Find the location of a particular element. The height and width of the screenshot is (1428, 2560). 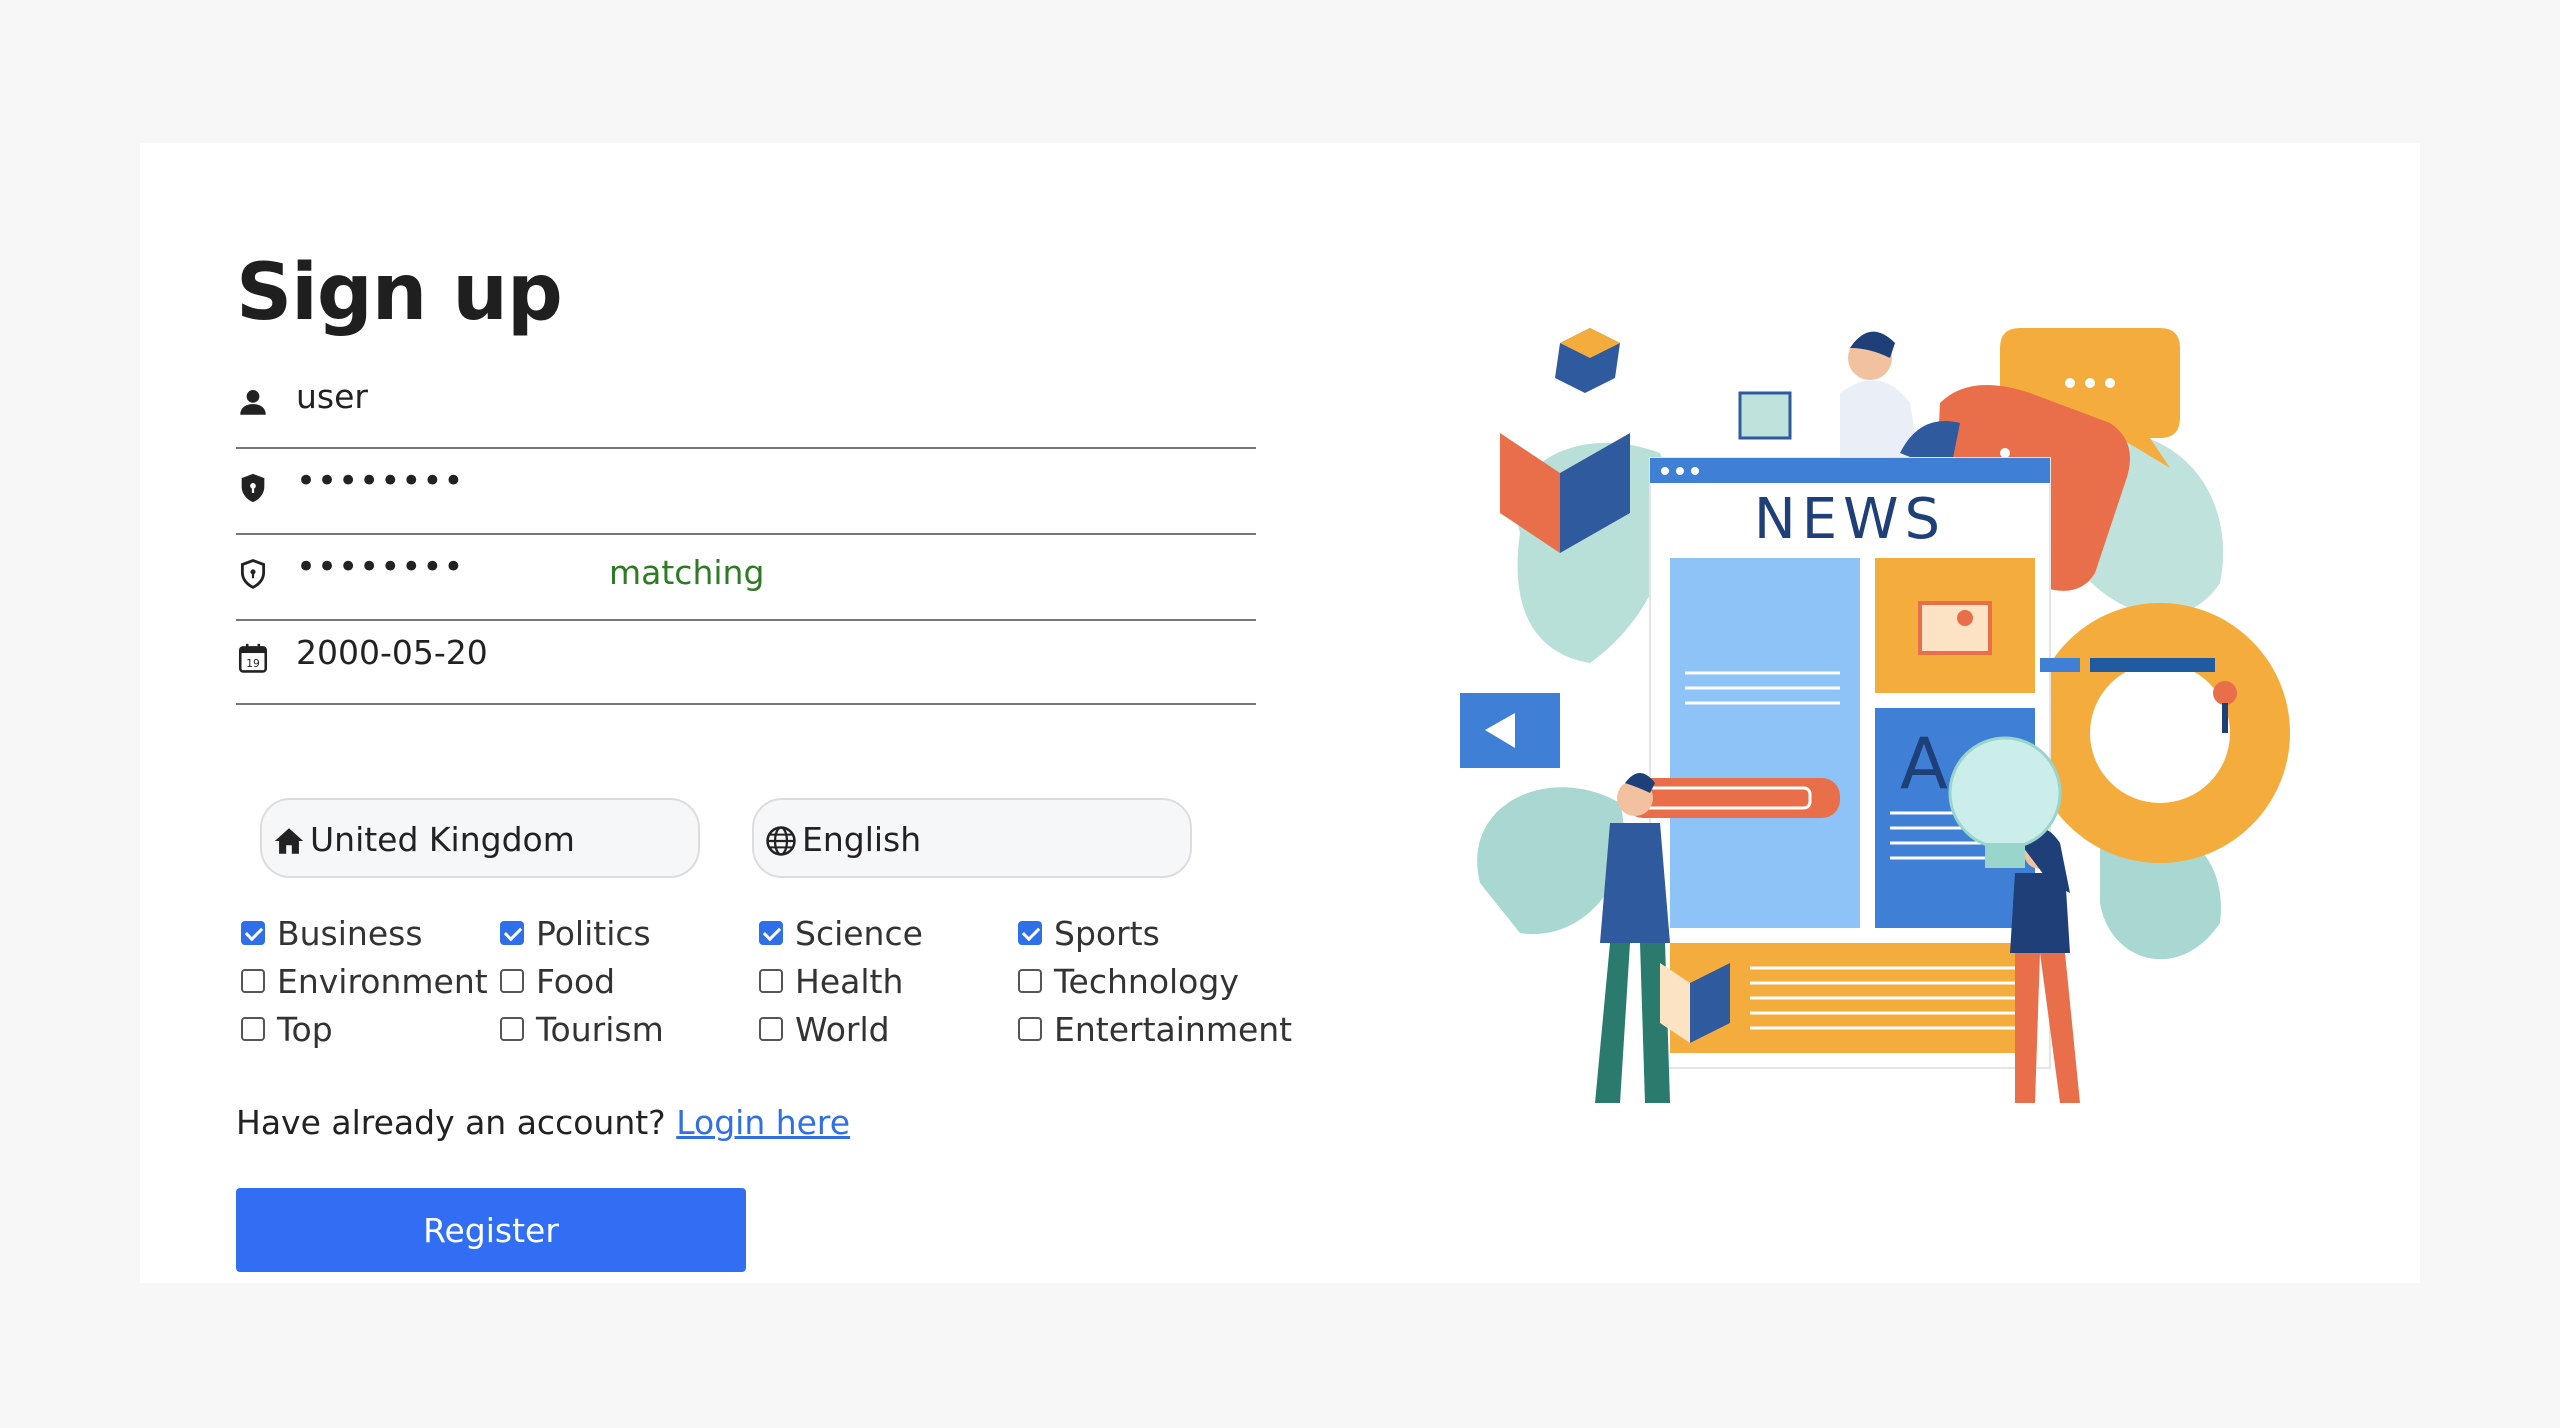

shield-lock-icon is located at coordinates (253, 488).